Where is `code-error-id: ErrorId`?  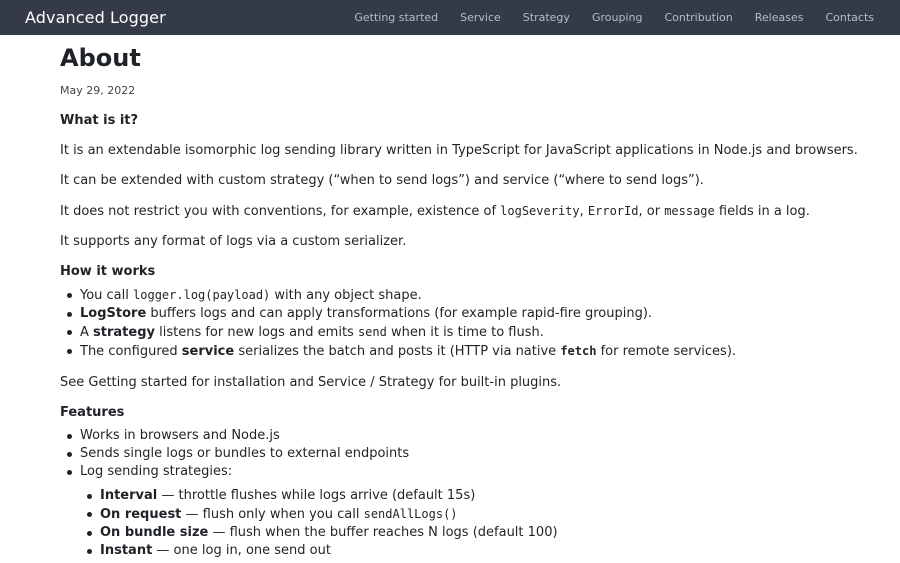 code-error-id: ErrorId is located at coordinates (613, 211).